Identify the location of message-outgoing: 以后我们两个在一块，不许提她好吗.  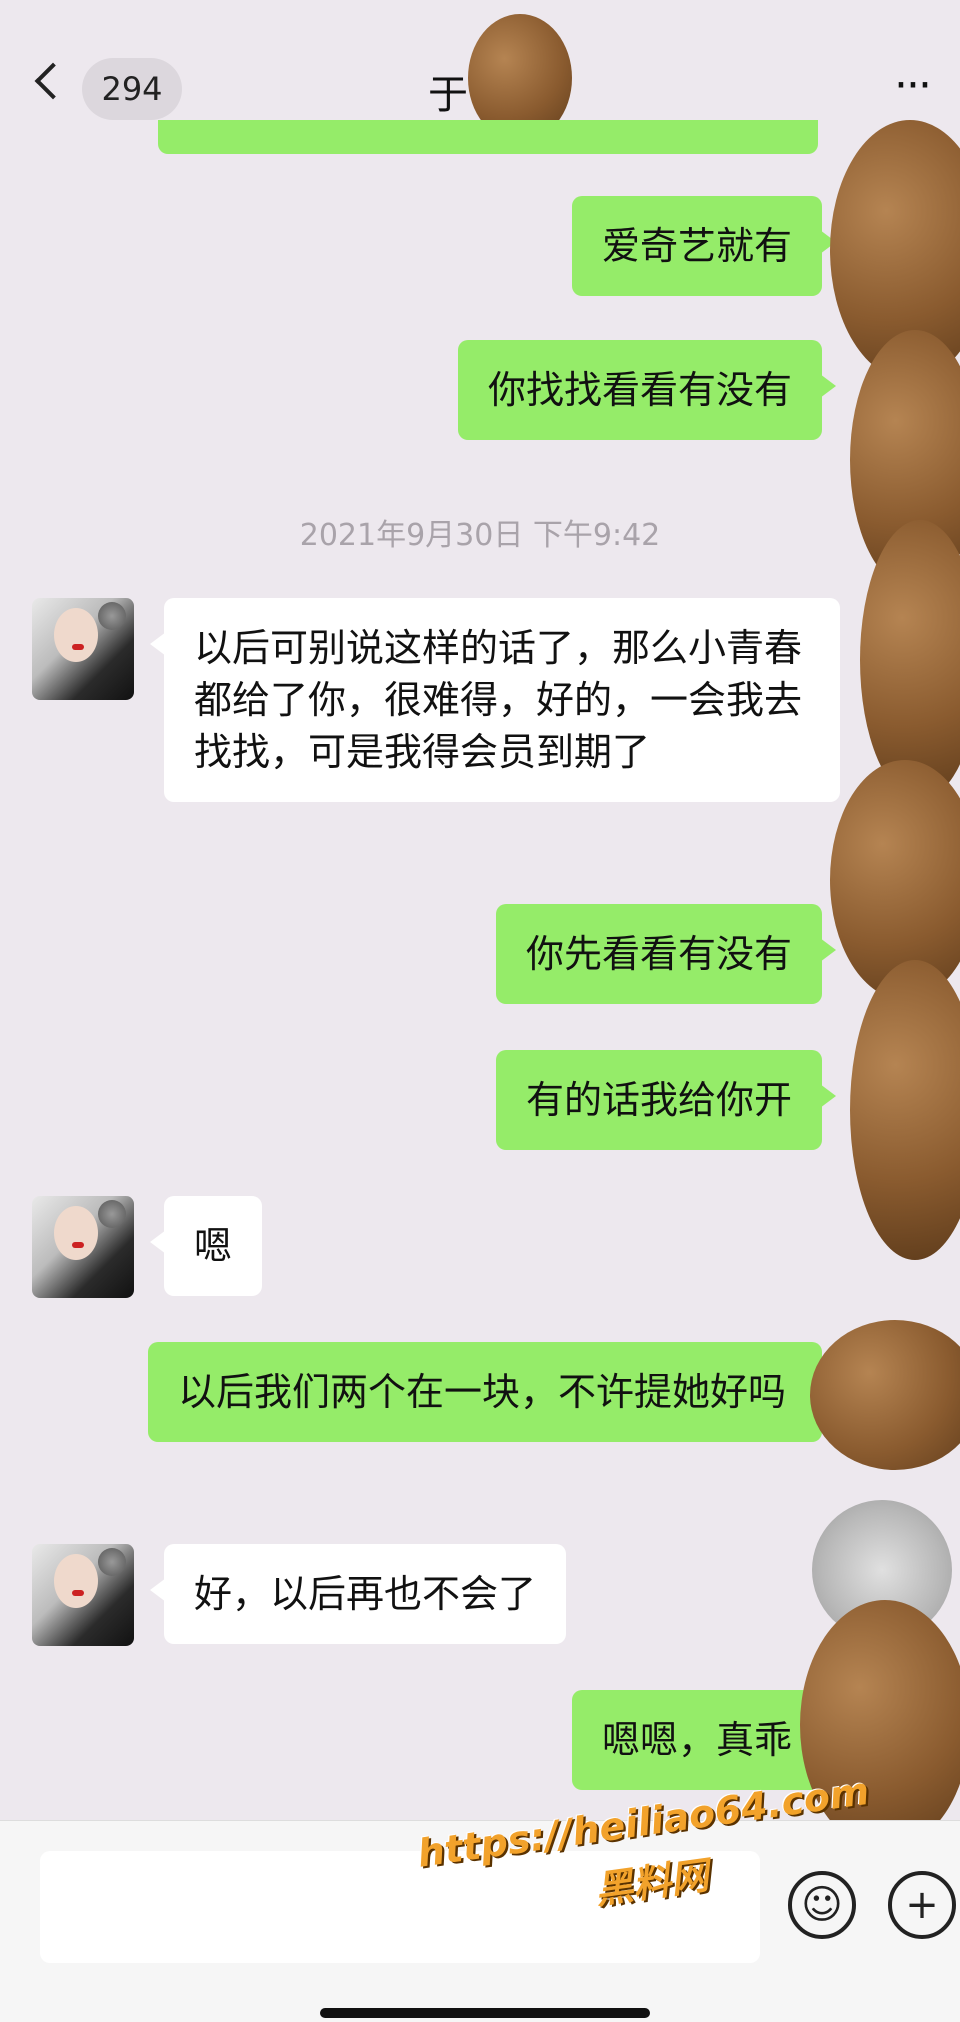
(492, 1392).